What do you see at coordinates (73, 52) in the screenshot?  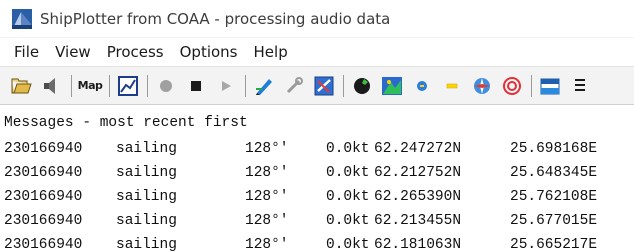 I see `menu-view: View` at bounding box center [73, 52].